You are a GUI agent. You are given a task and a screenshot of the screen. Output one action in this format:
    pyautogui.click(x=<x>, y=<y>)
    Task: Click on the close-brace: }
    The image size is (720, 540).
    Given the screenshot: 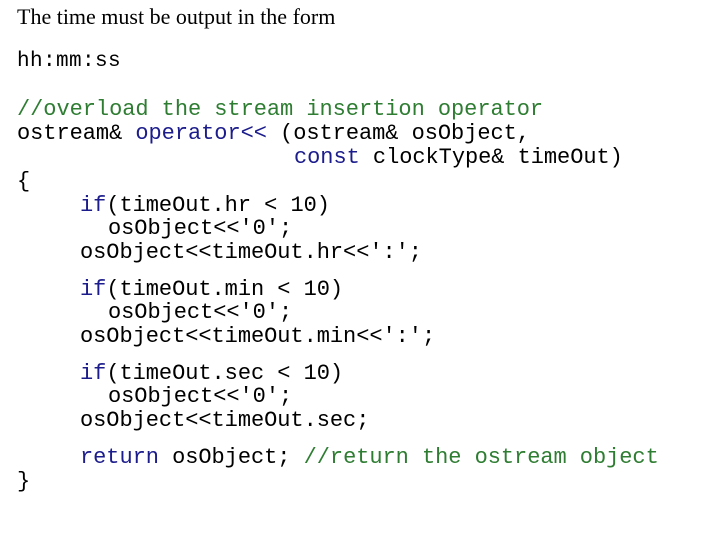 What is the action you would take?
    pyautogui.click(x=24, y=481)
    